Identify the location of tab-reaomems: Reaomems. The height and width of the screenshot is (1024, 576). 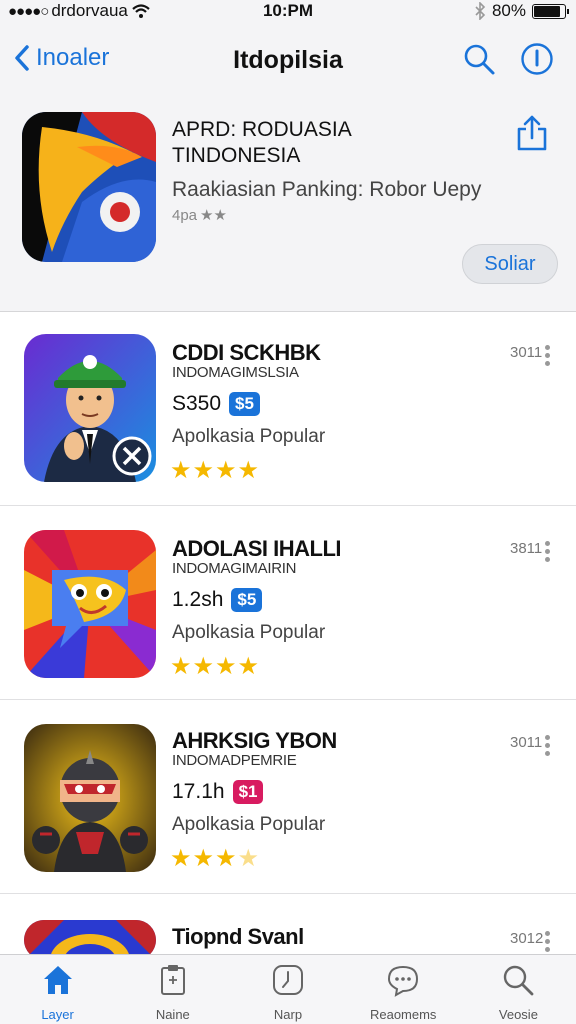
(403, 989).